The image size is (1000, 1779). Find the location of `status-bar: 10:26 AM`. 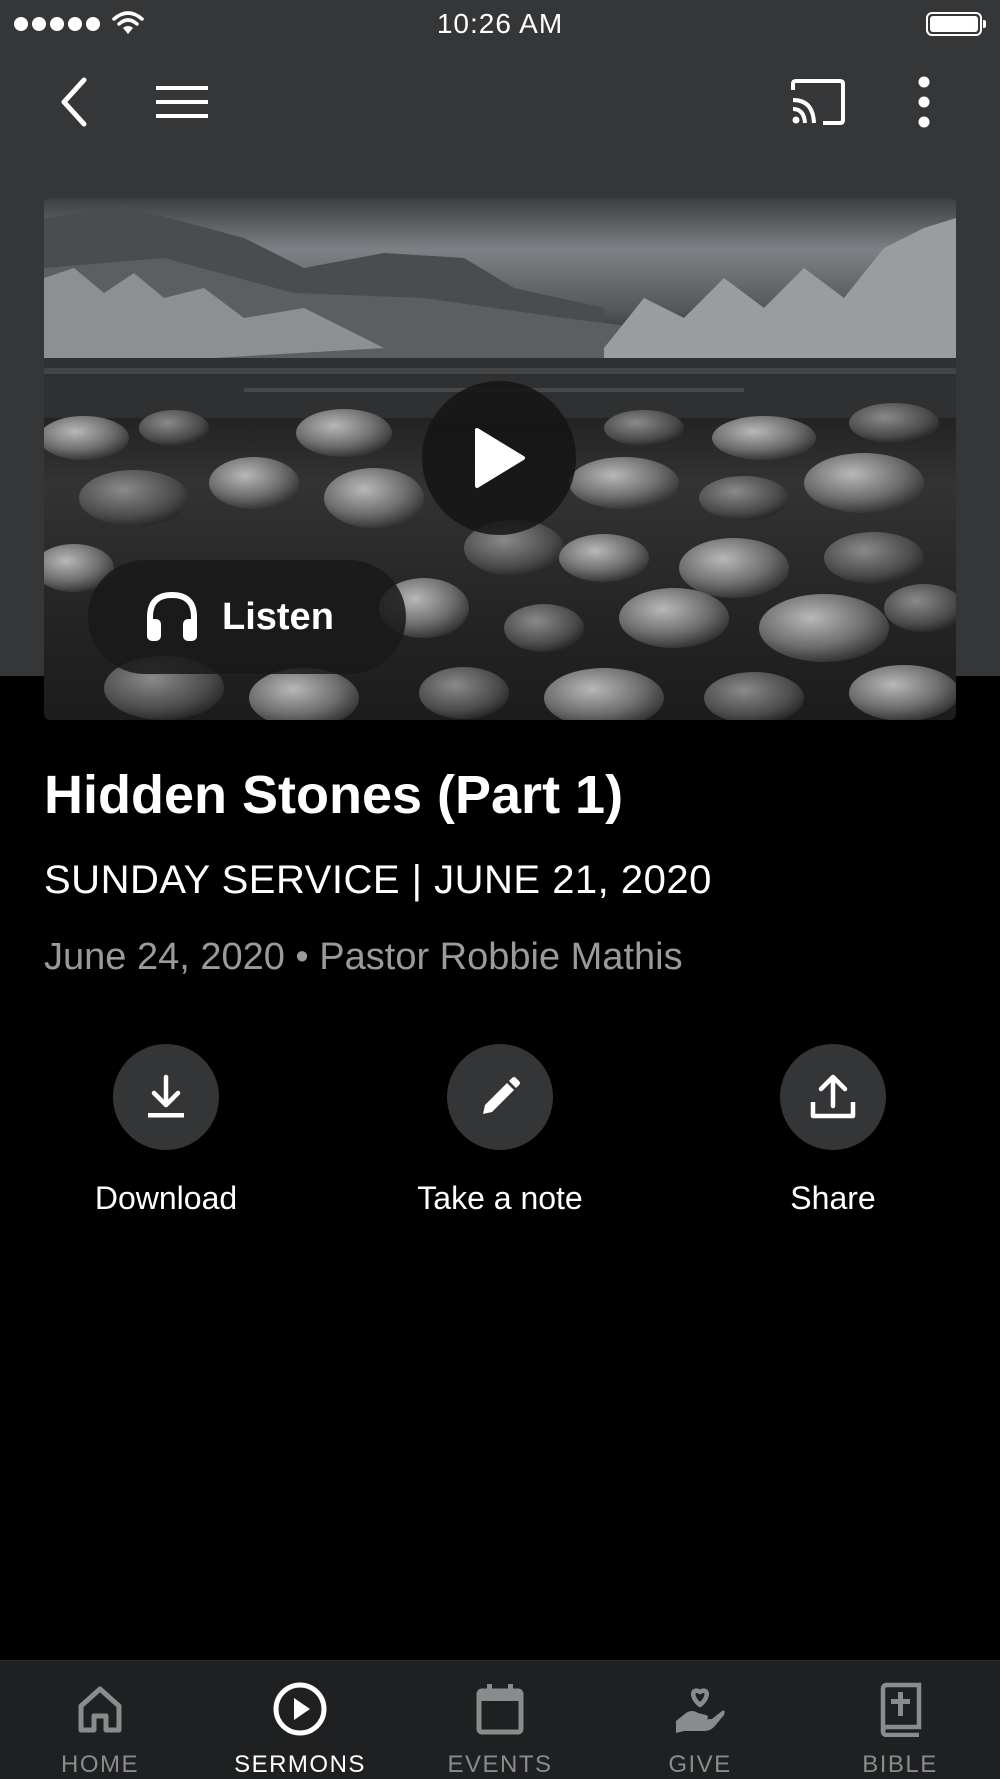

status-bar: 10:26 AM is located at coordinates (500, 25).